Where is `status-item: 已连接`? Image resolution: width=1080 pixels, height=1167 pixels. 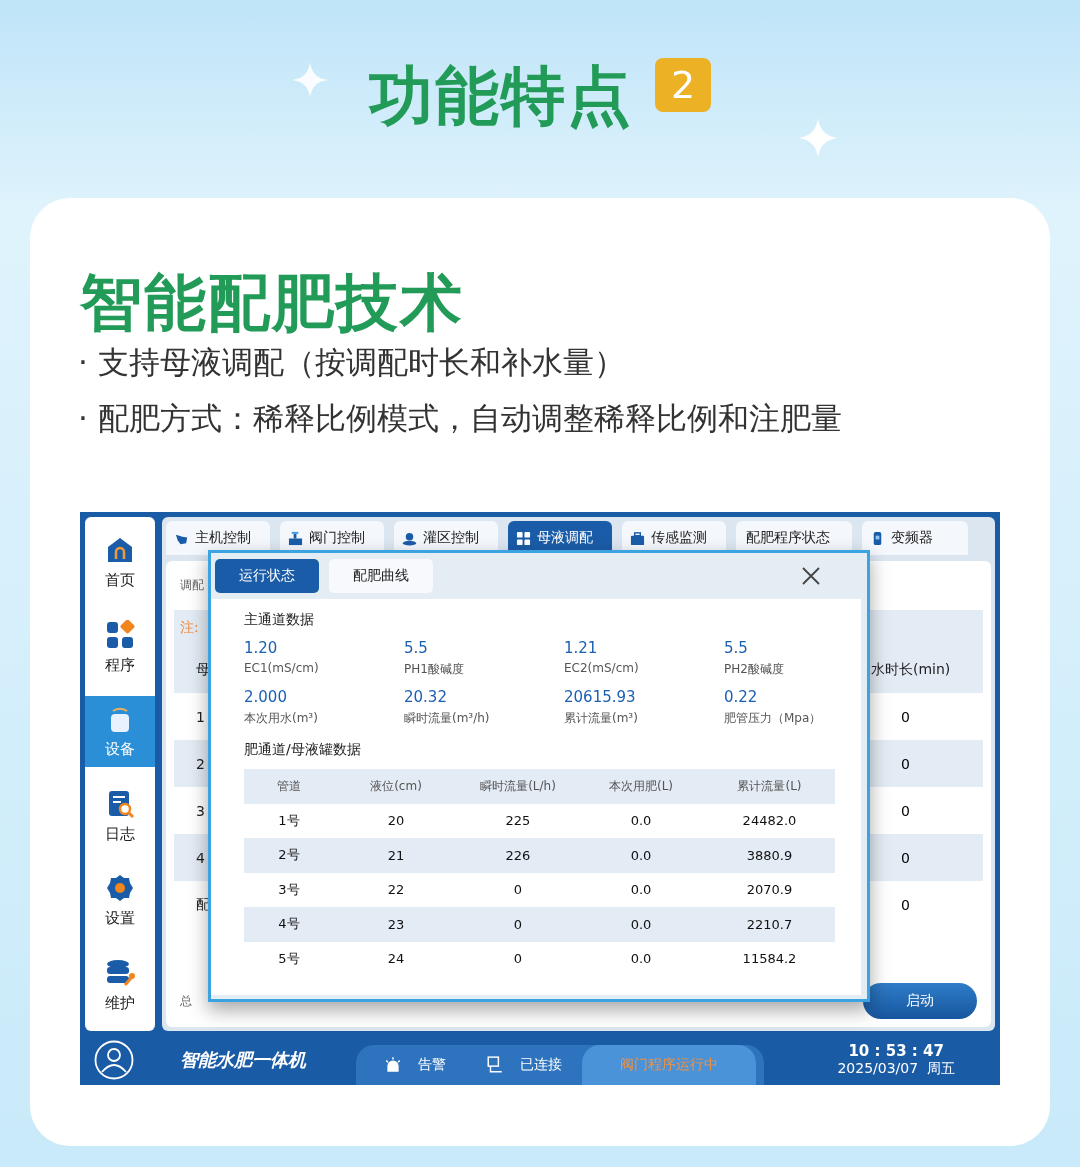
status-item: 已连接 is located at coordinates (524, 1065).